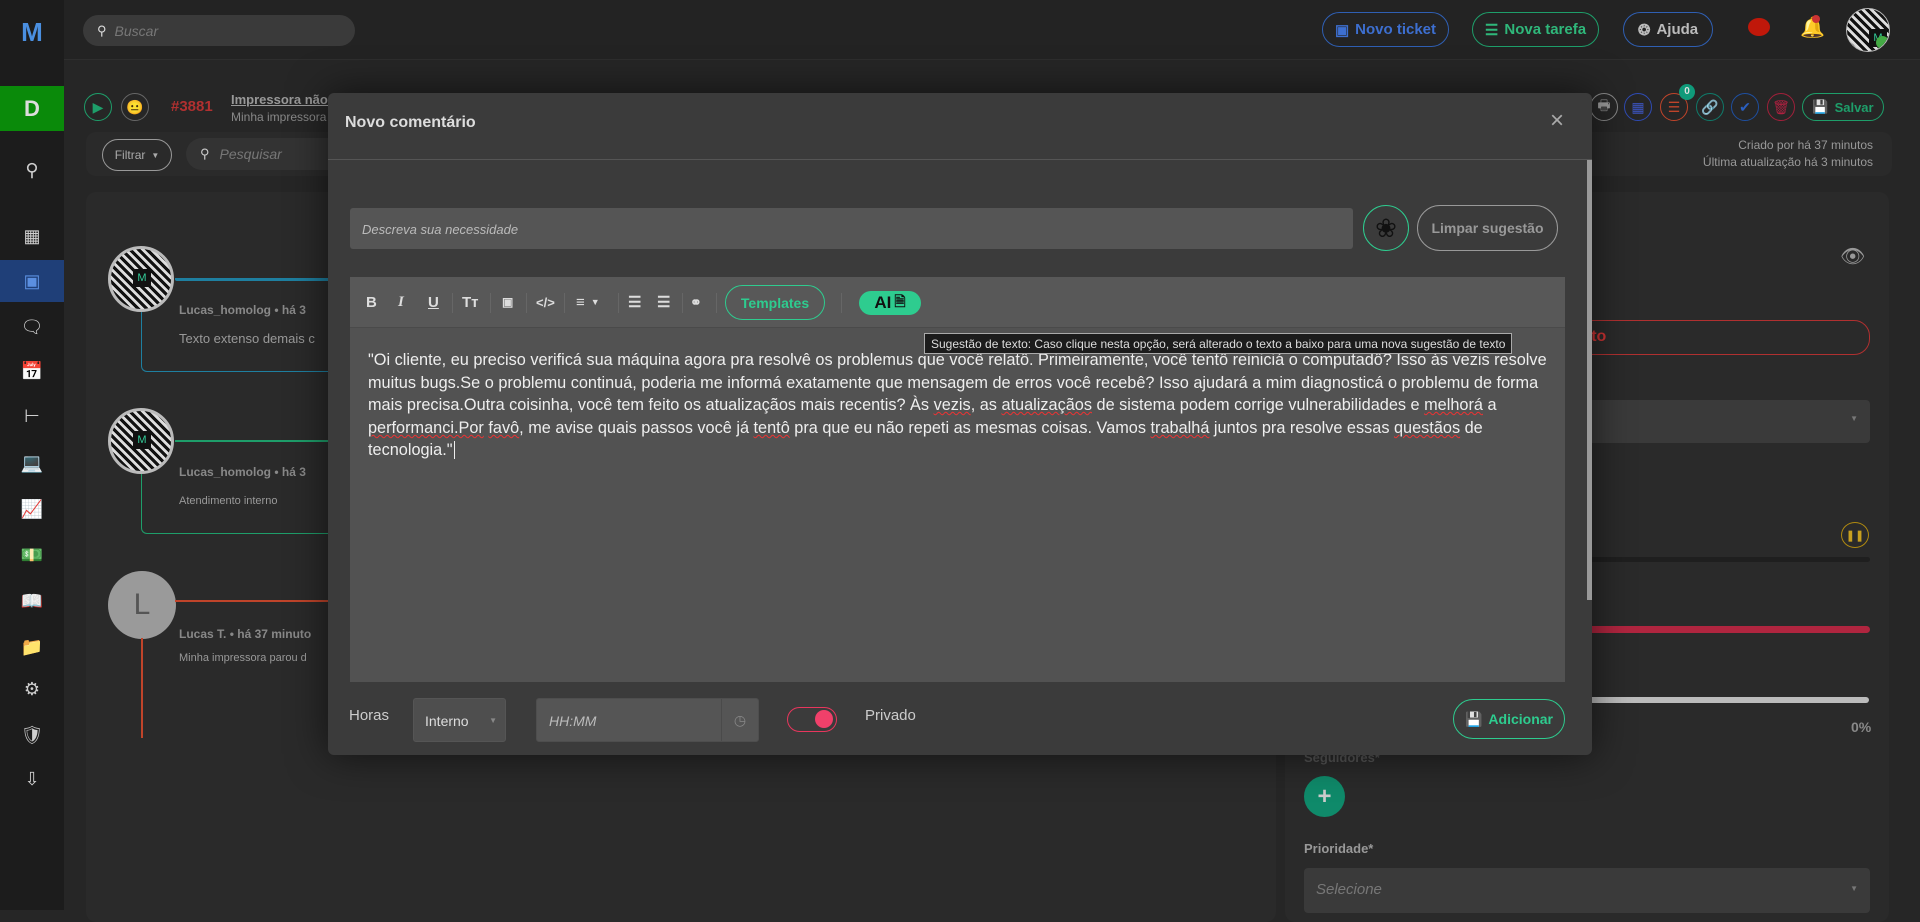 Image resolution: width=1920 pixels, height=922 pixels. I want to click on templates-label: Templates, so click(775, 302).